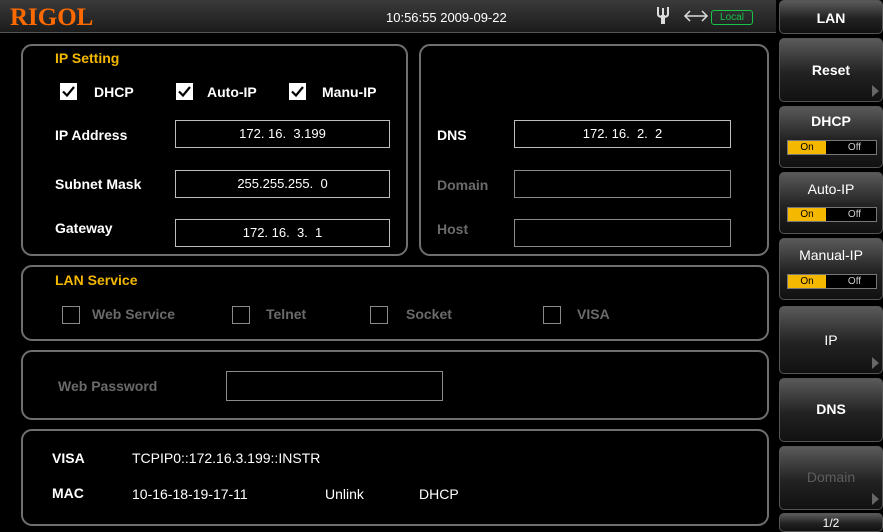 Image resolution: width=883 pixels, height=532 pixels. I want to click on datetime-display: 10:56:55 2009-09-22, so click(446, 17).